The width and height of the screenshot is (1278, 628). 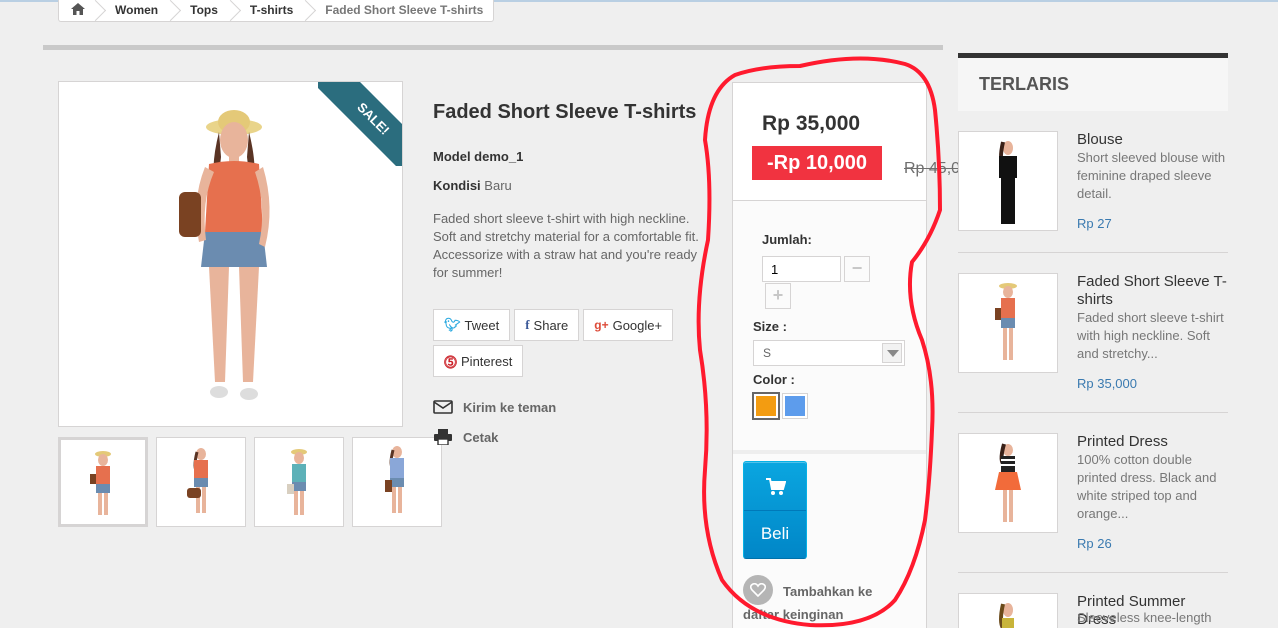 I want to click on discount-badge: -Rp 10,000, so click(x=817, y=163).